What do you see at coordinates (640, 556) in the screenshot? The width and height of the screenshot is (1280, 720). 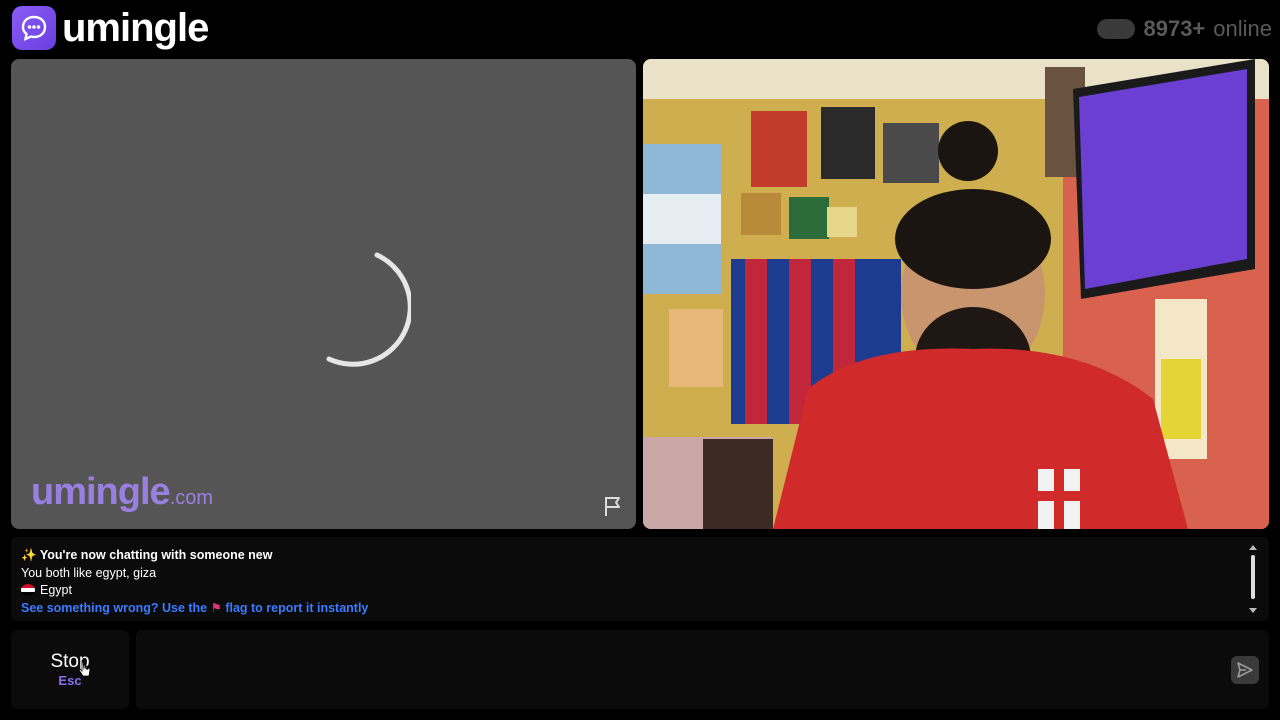 I see `chat-system-message: ✨ You're now chatting with someone new` at bounding box center [640, 556].